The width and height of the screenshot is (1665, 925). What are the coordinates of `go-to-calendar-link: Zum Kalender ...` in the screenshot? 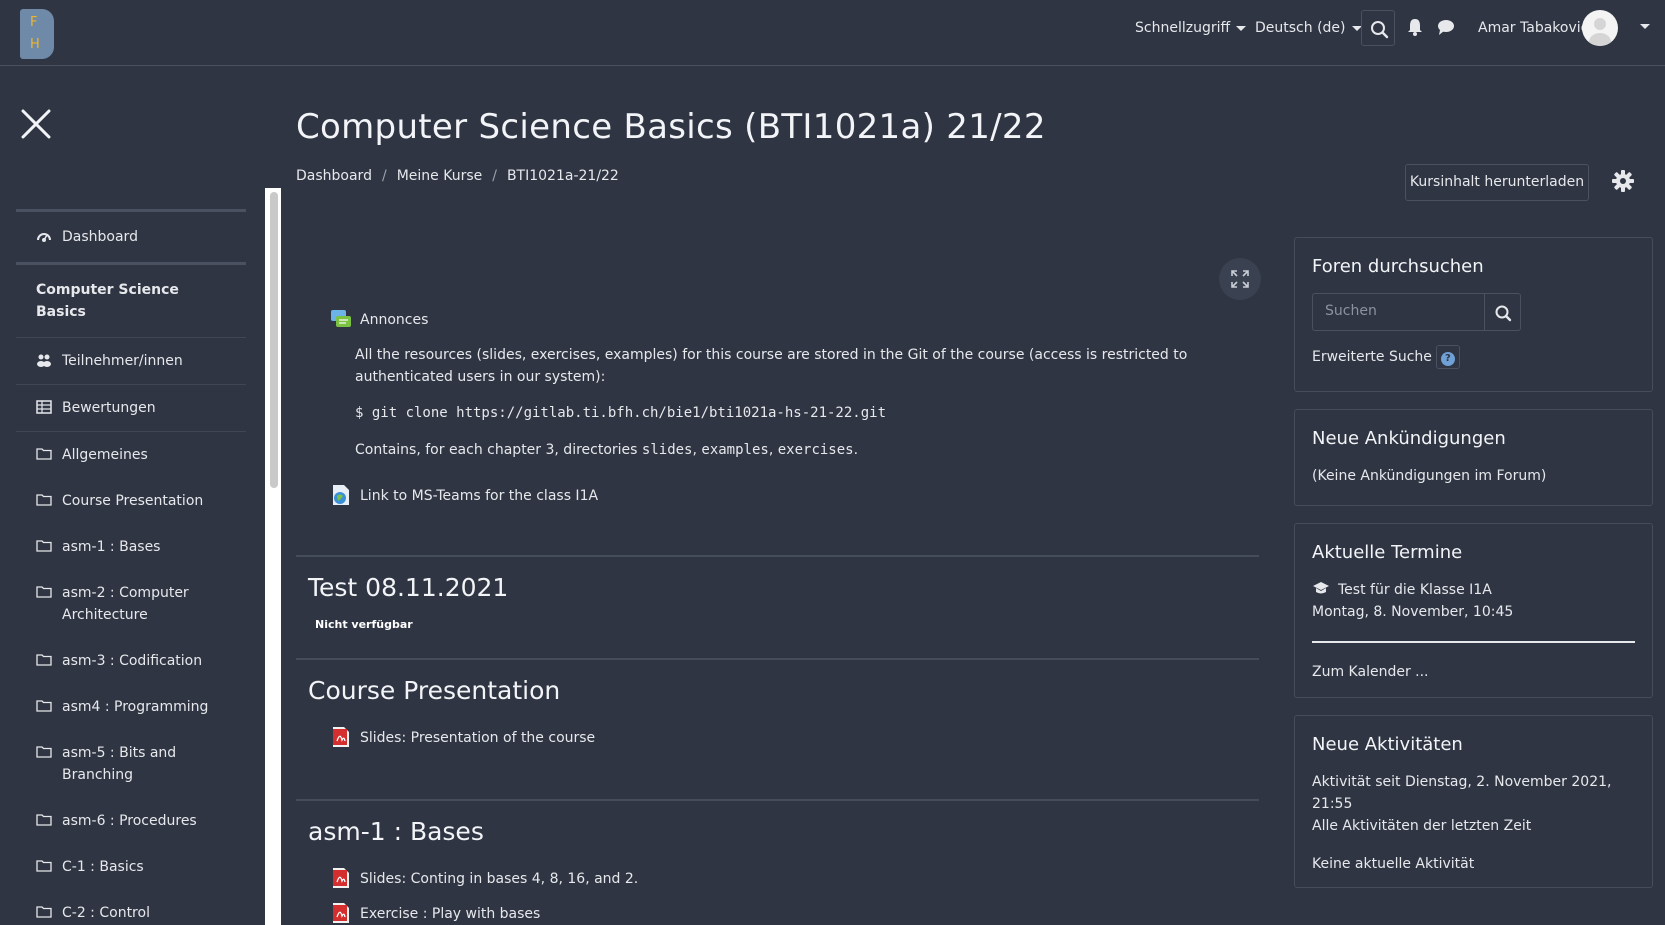 It's located at (1473, 672).